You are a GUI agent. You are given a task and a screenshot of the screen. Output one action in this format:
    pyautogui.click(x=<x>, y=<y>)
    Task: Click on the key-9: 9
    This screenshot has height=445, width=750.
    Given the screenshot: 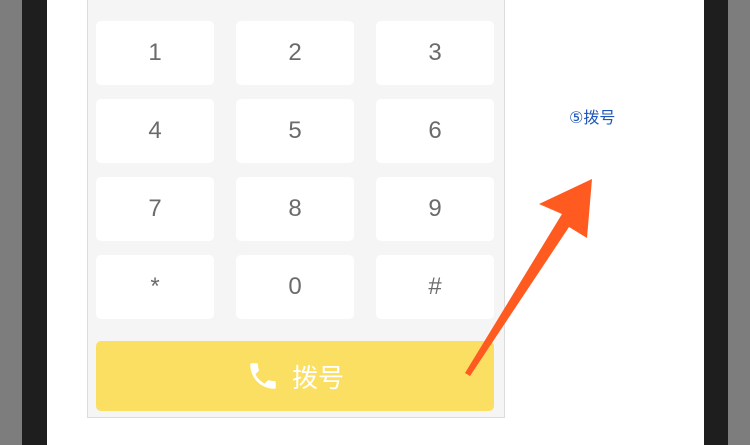 What is the action you would take?
    pyautogui.click(x=435, y=209)
    